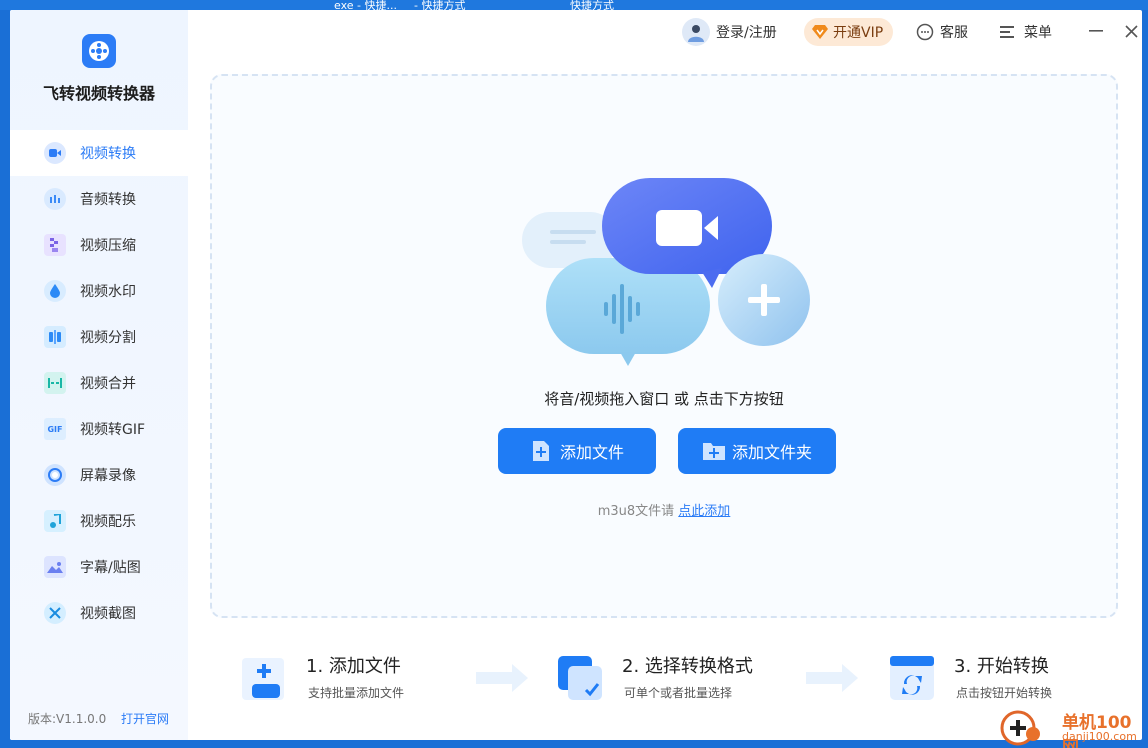  What do you see at coordinates (1004, 693) in the screenshot?
I see `step-desc: 点击按钮开始转换` at bounding box center [1004, 693].